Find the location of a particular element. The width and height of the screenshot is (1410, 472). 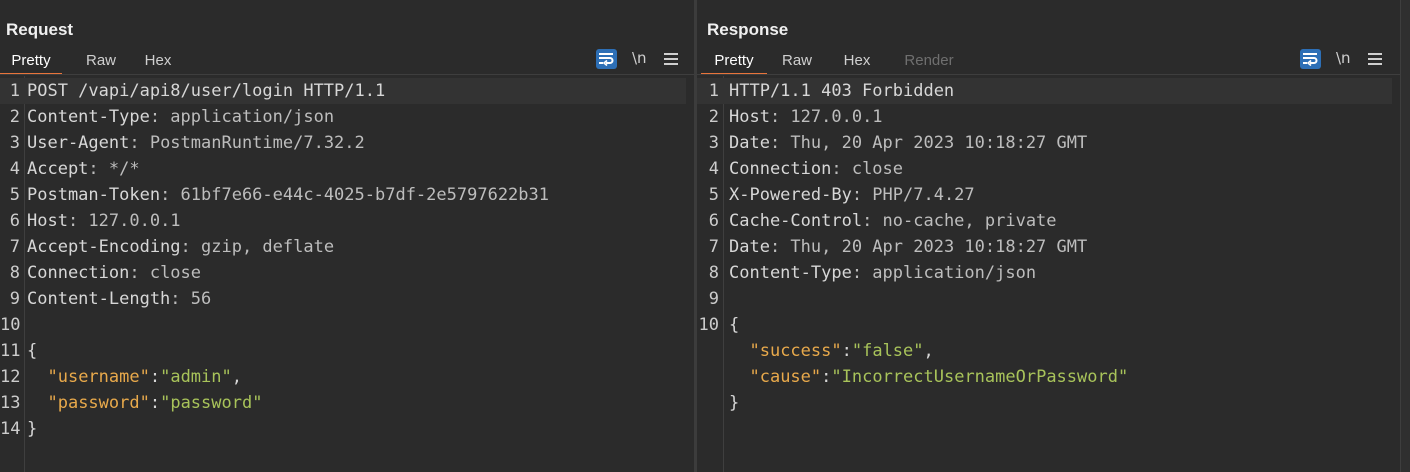

line-content: X-Powered-By: PHP/7.4.27 is located at coordinates (852, 195).